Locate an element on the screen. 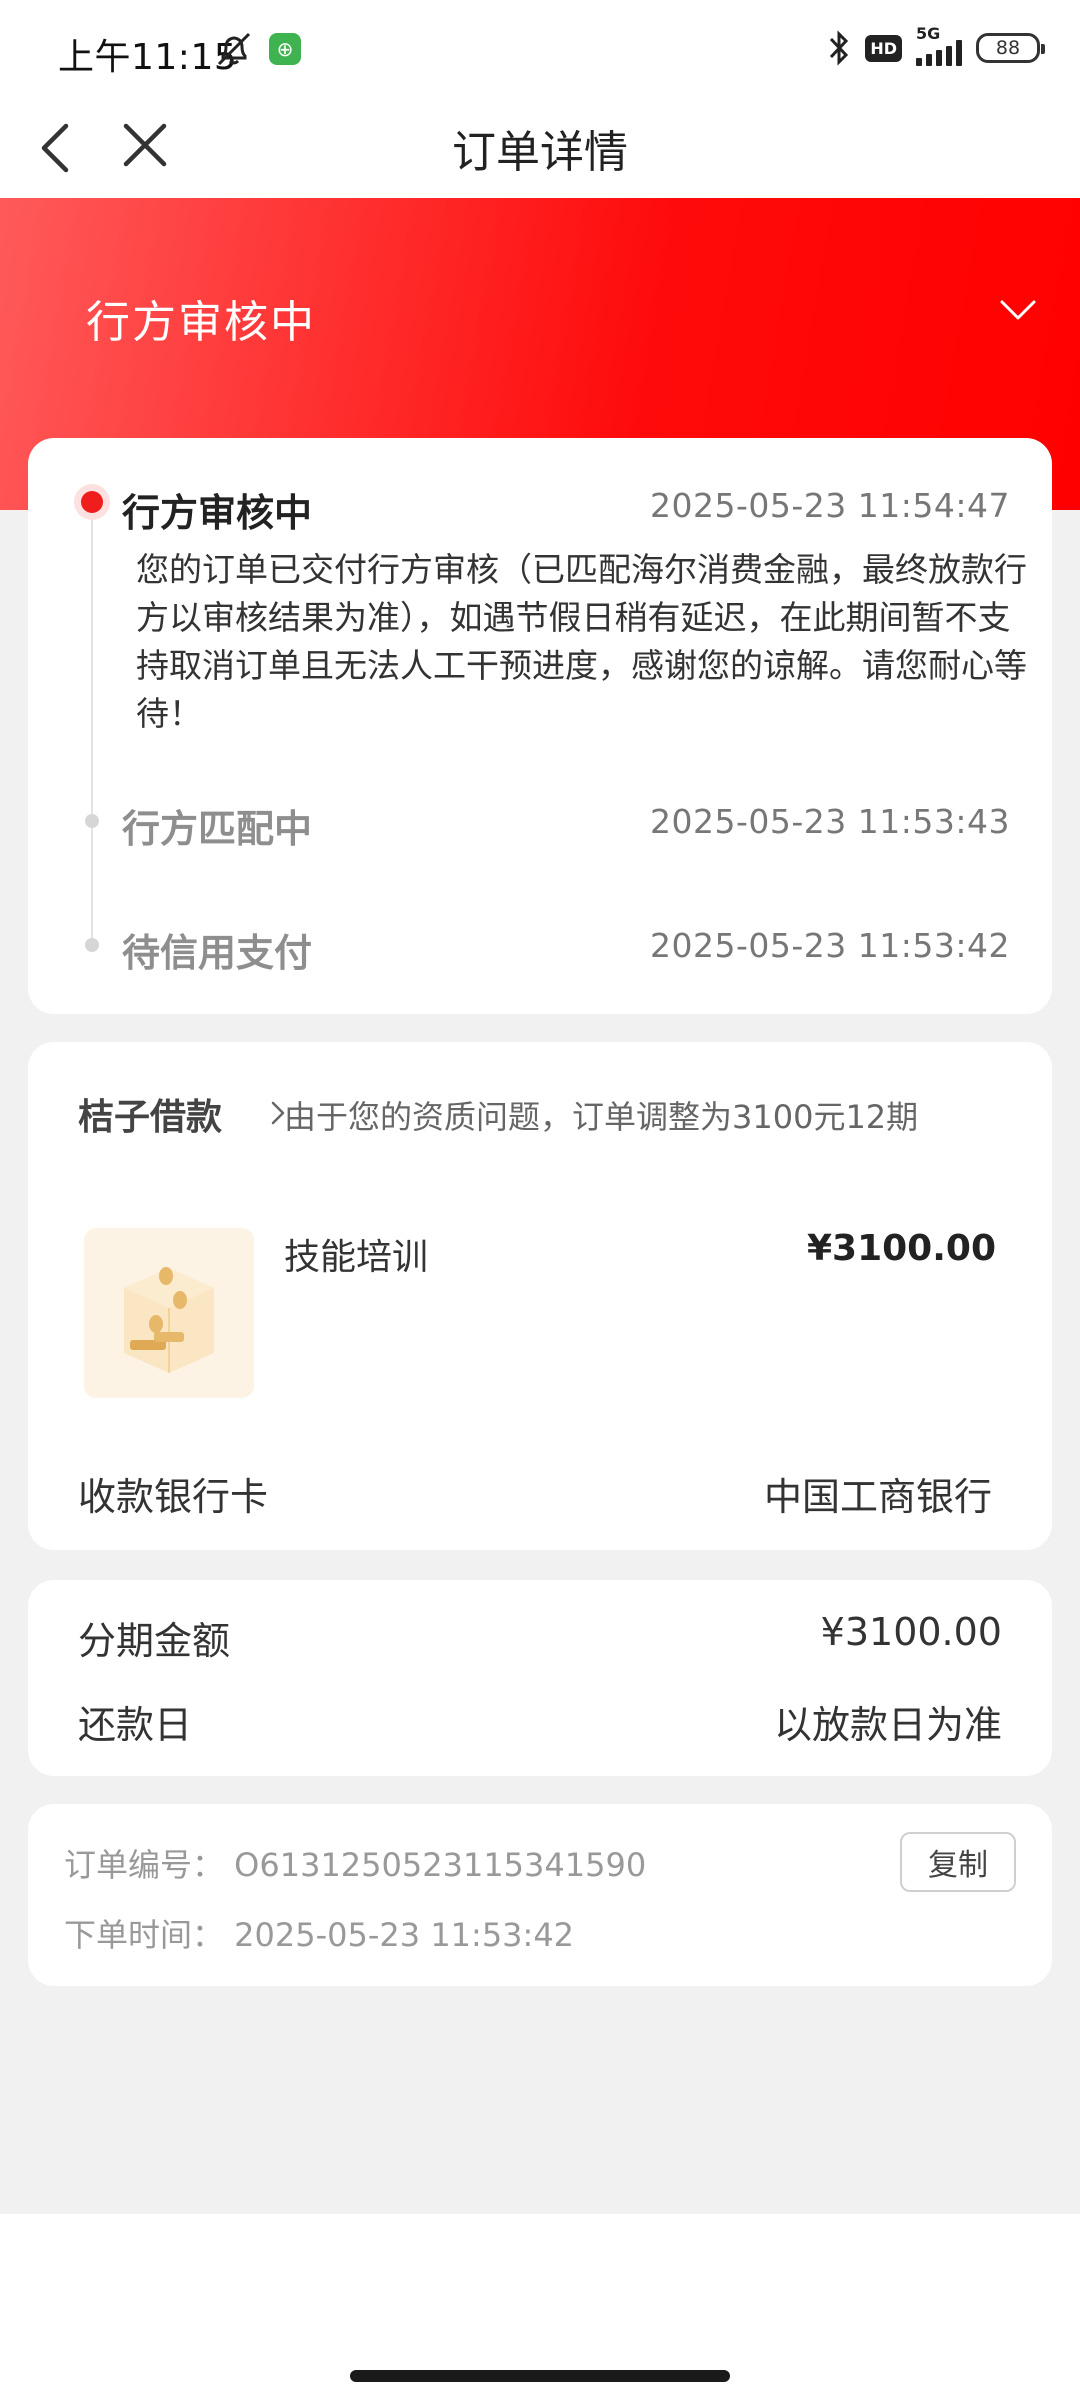  status-time: 上午11:15 is located at coordinates (148, 57).